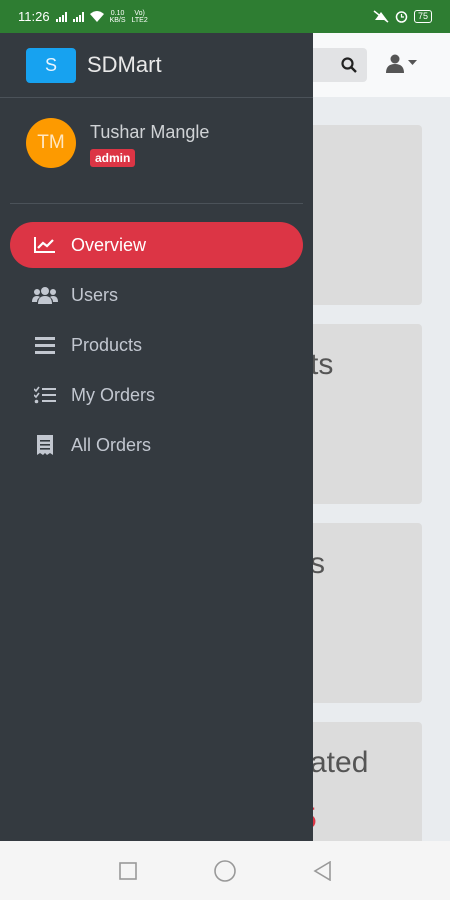  I want to click on chart-line-icon, so click(45, 245).